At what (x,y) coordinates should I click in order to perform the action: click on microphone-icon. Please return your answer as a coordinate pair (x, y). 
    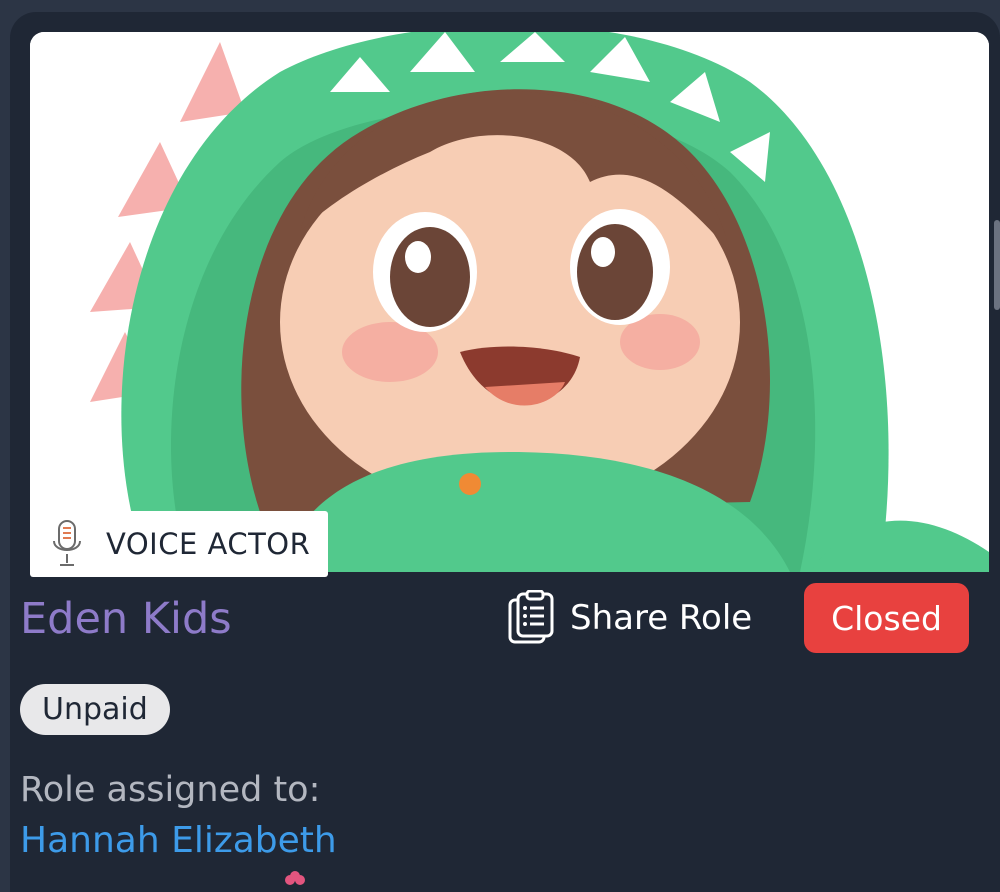
    Looking at the image, I should click on (67, 543).